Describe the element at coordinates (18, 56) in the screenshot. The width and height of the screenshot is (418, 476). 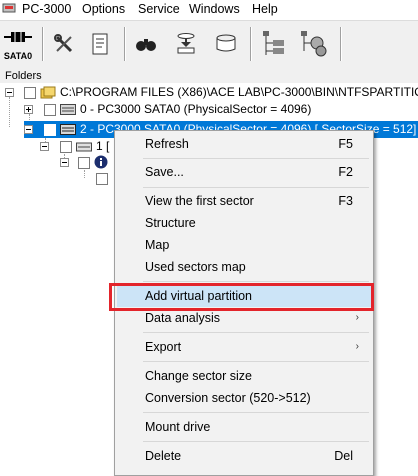
I see `sata0-label: SATA0` at that location.